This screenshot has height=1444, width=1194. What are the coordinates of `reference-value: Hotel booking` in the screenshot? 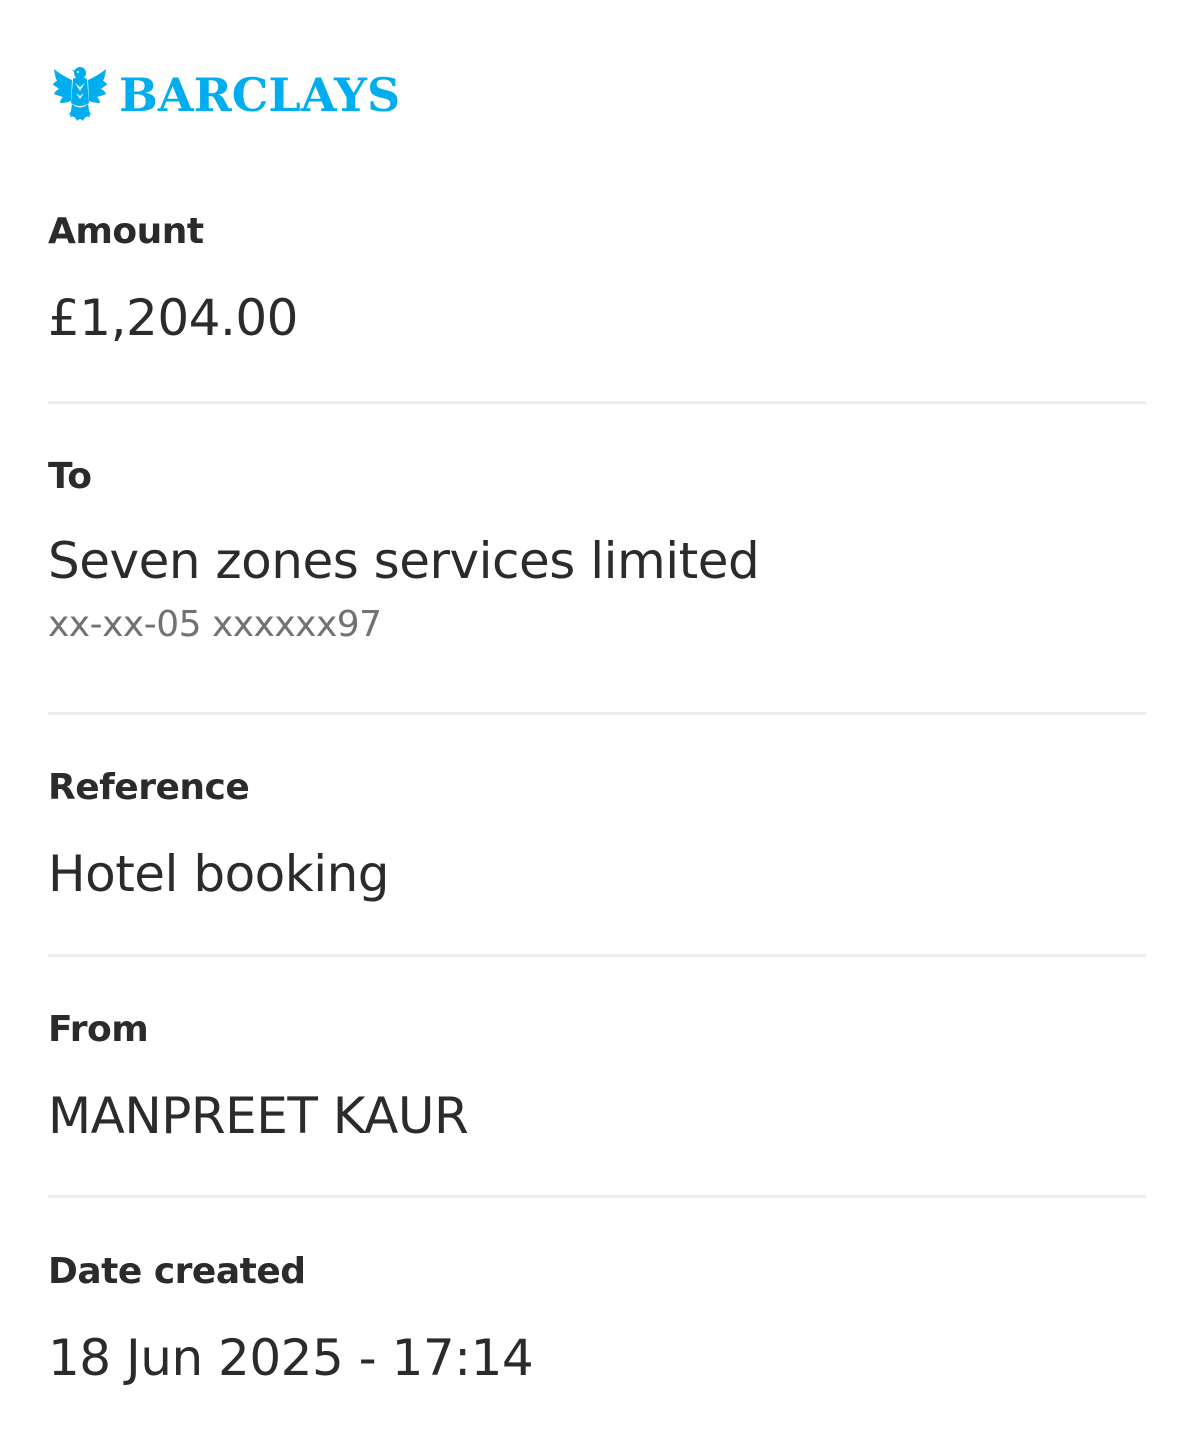 It's located at (219, 874).